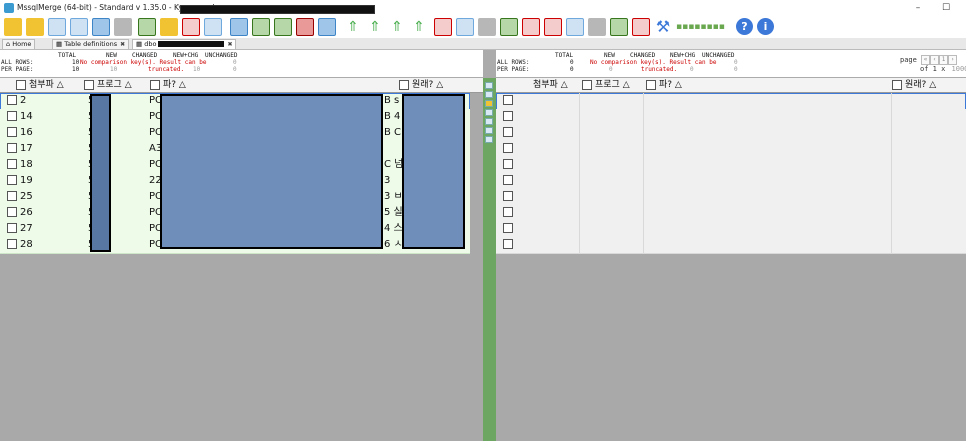 The image size is (966, 441). Describe the element at coordinates (443, 27) in the screenshot. I see `report-icon` at that location.